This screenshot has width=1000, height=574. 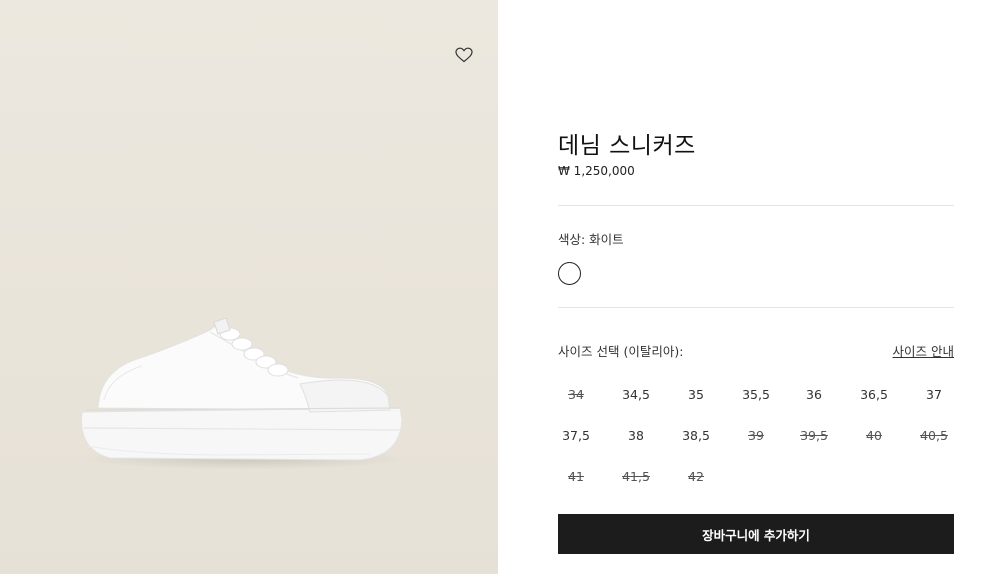 I want to click on size-option: 37, so click(x=934, y=394).